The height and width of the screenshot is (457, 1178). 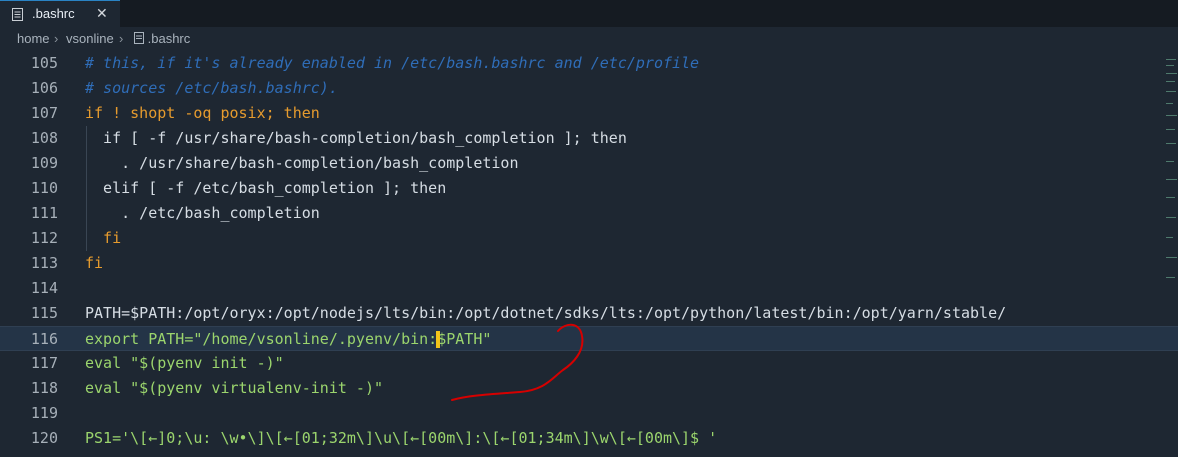 What do you see at coordinates (44, 213) in the screenshot?
I see `line-number: 111` at bounding box center [44, 213].